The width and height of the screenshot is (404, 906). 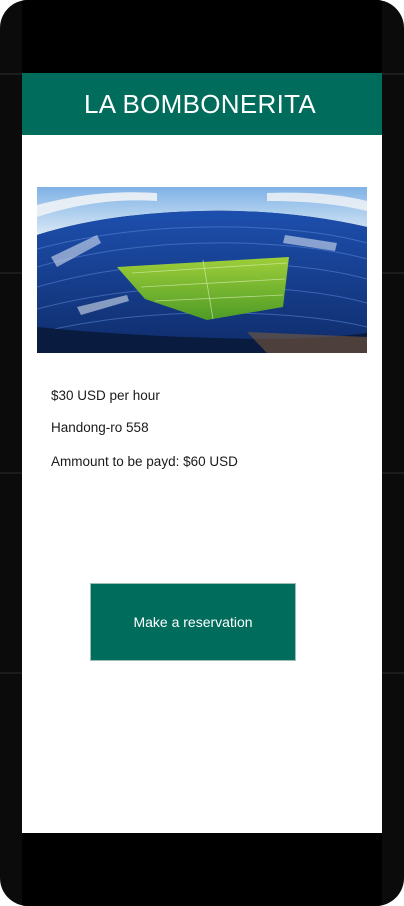 I want to click on make-reservation-button: Make a reservation, so click(x=193, y=622).